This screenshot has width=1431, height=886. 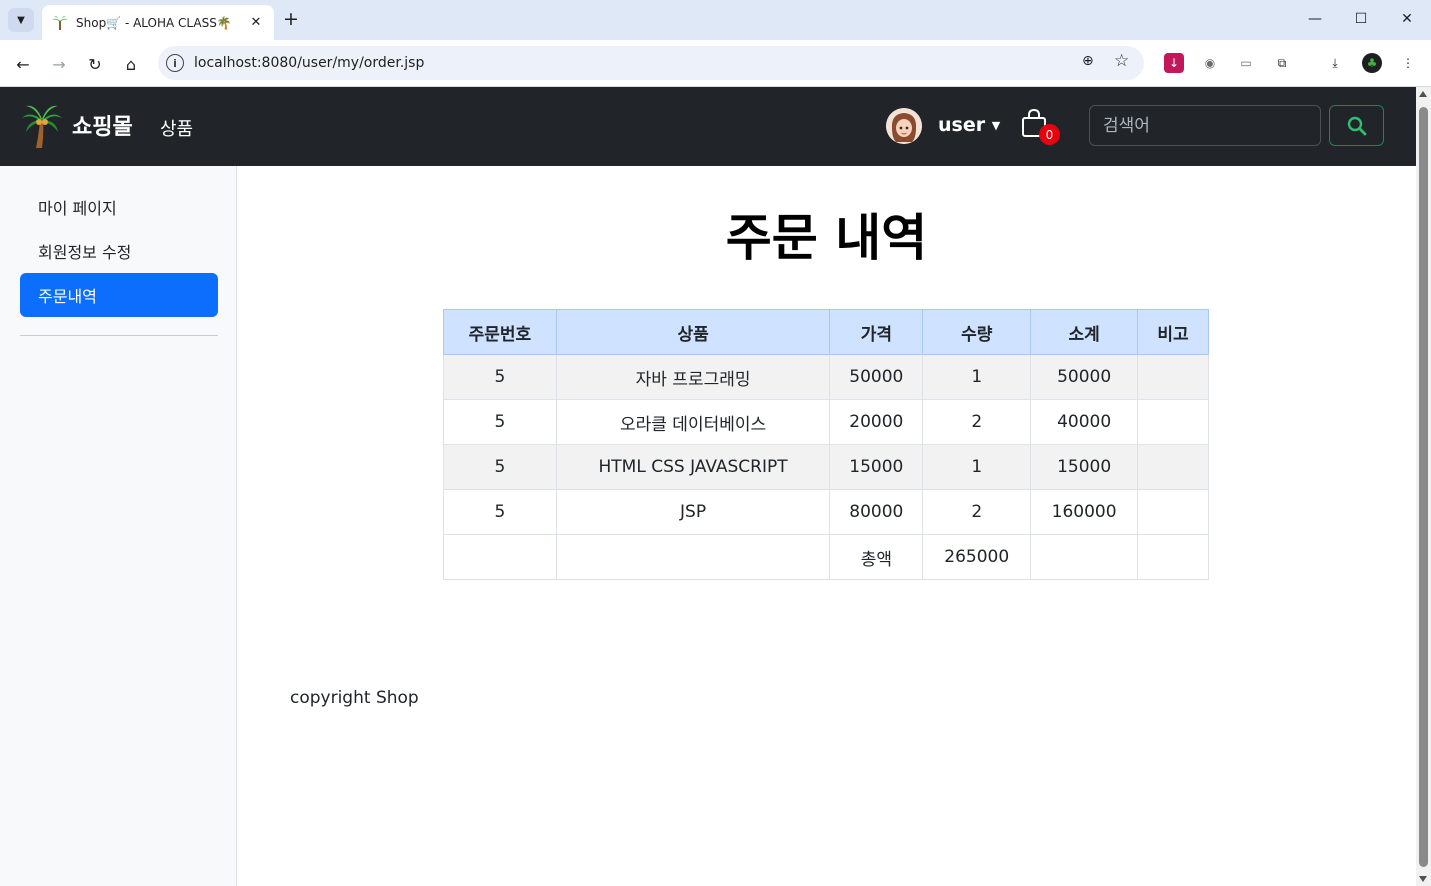 I want to click on cell-price: 80000, so click(x=876, y=512).